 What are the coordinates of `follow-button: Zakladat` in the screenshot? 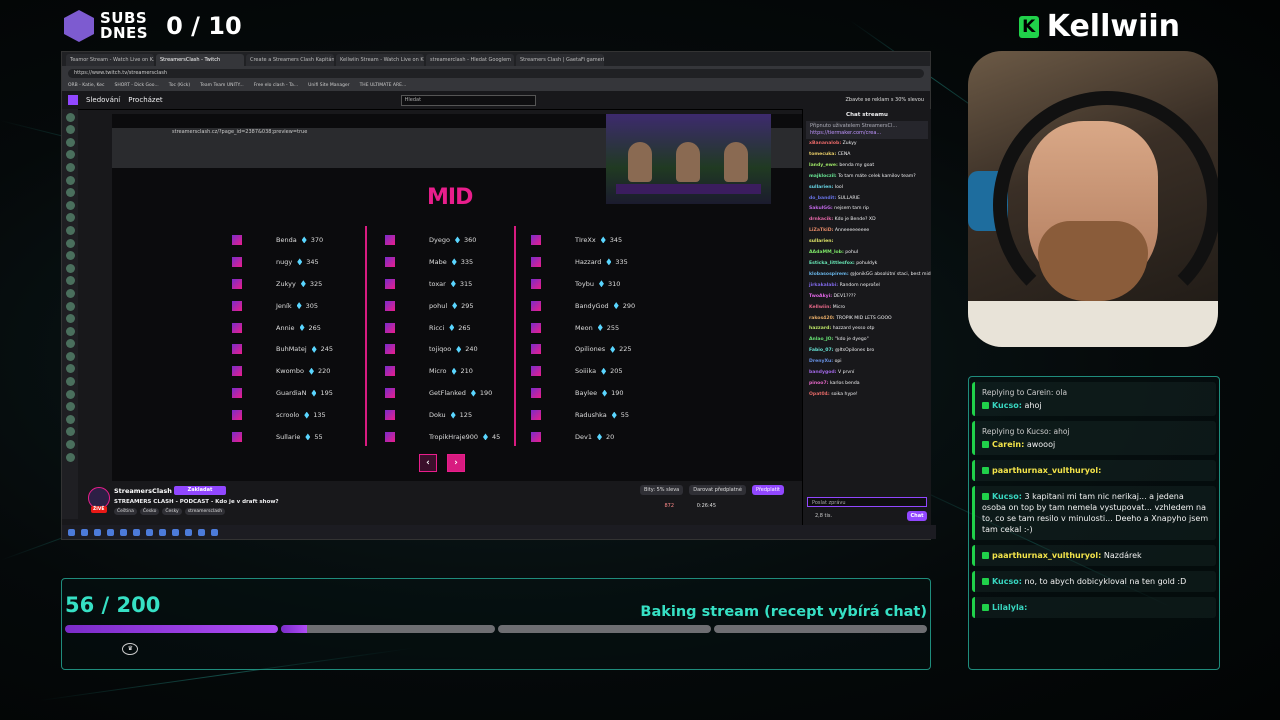 It's located at (200, 490).